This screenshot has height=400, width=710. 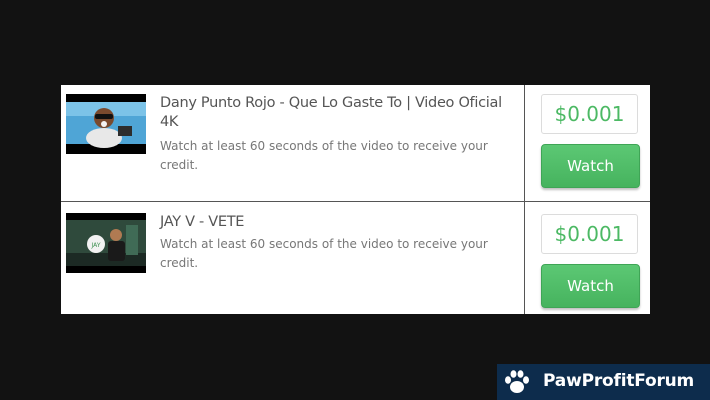 What do you see at coordinates (96, 245) in the screenshot?
I see `svg-text: JAY` at bounding box center [96, 245].